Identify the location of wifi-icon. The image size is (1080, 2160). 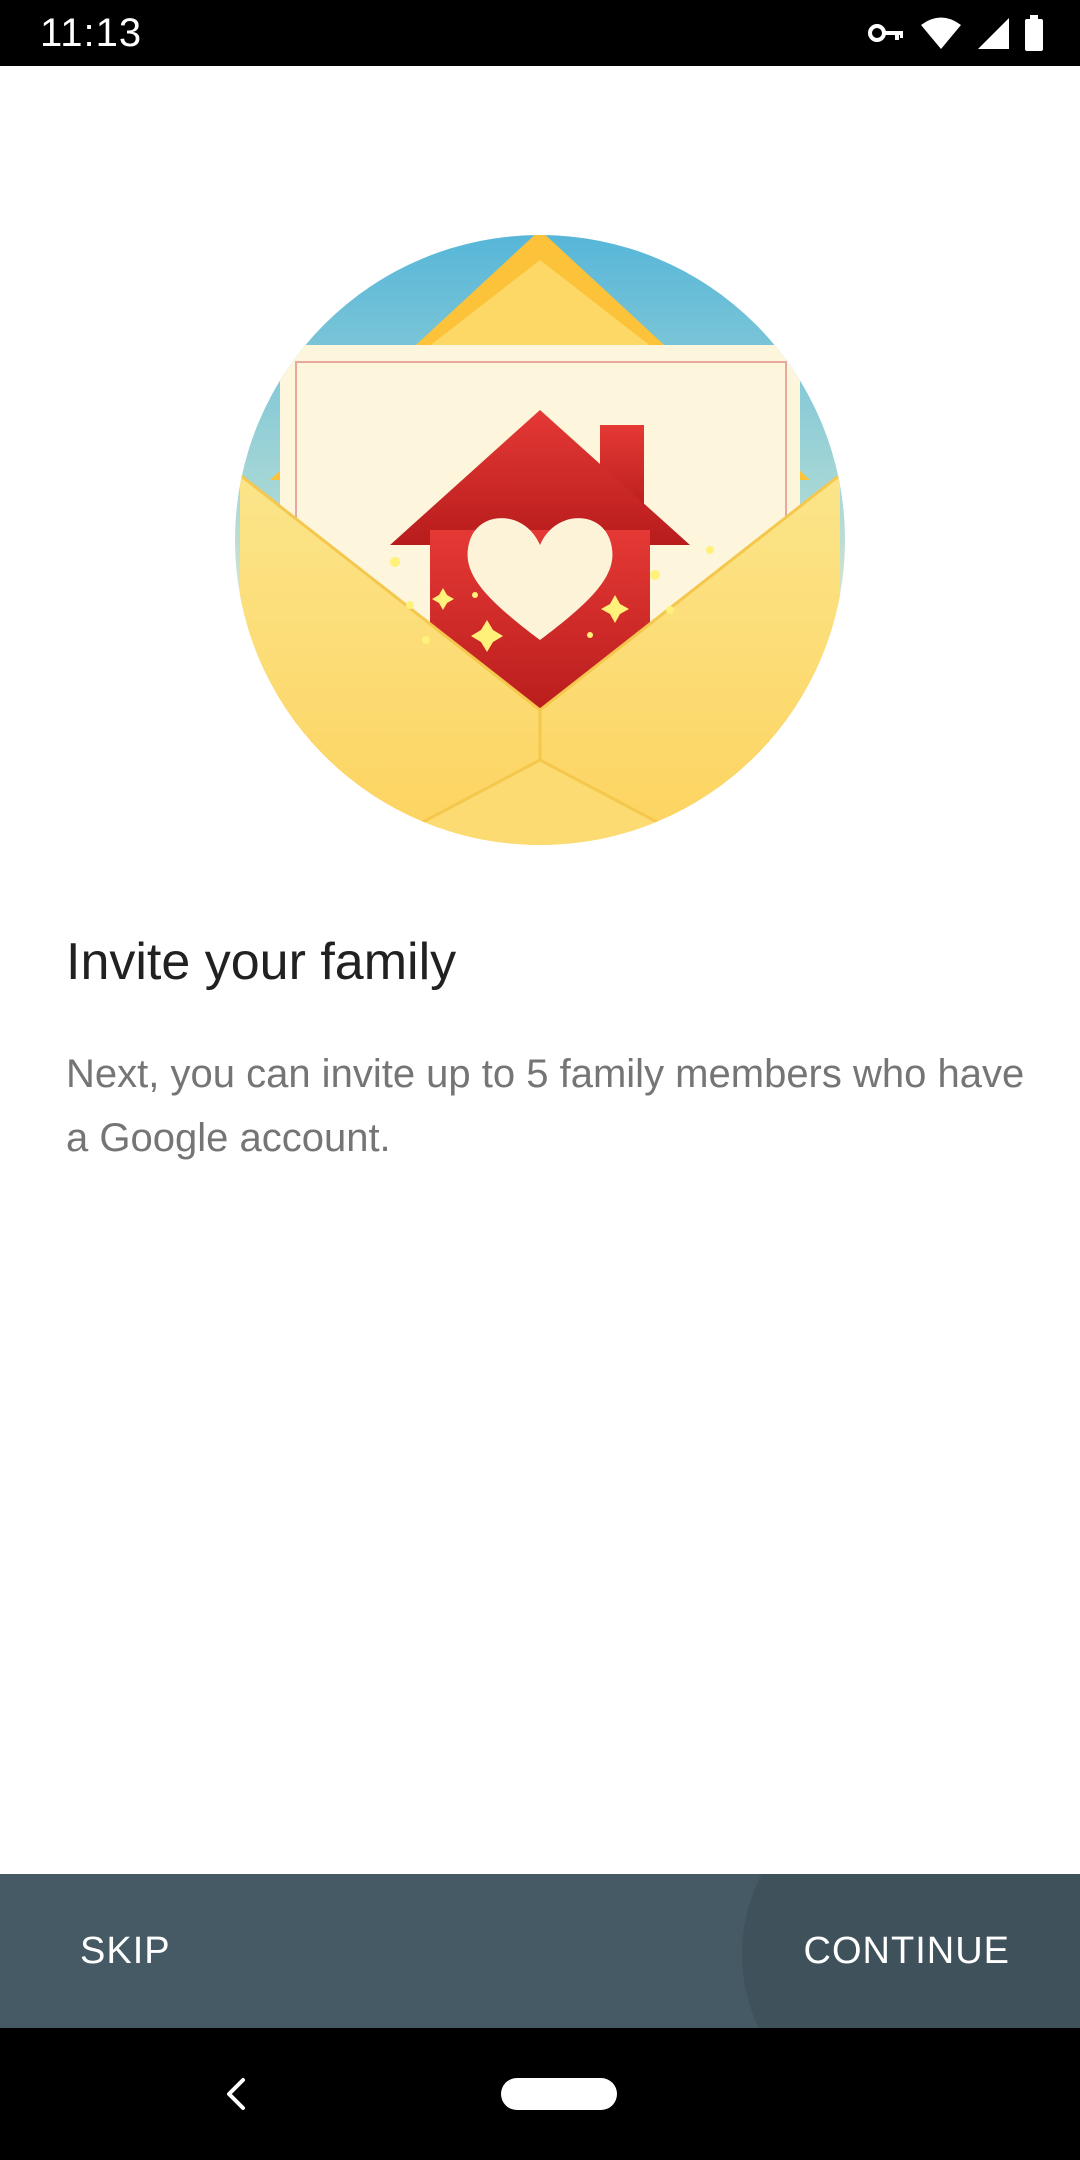
(941, 33).